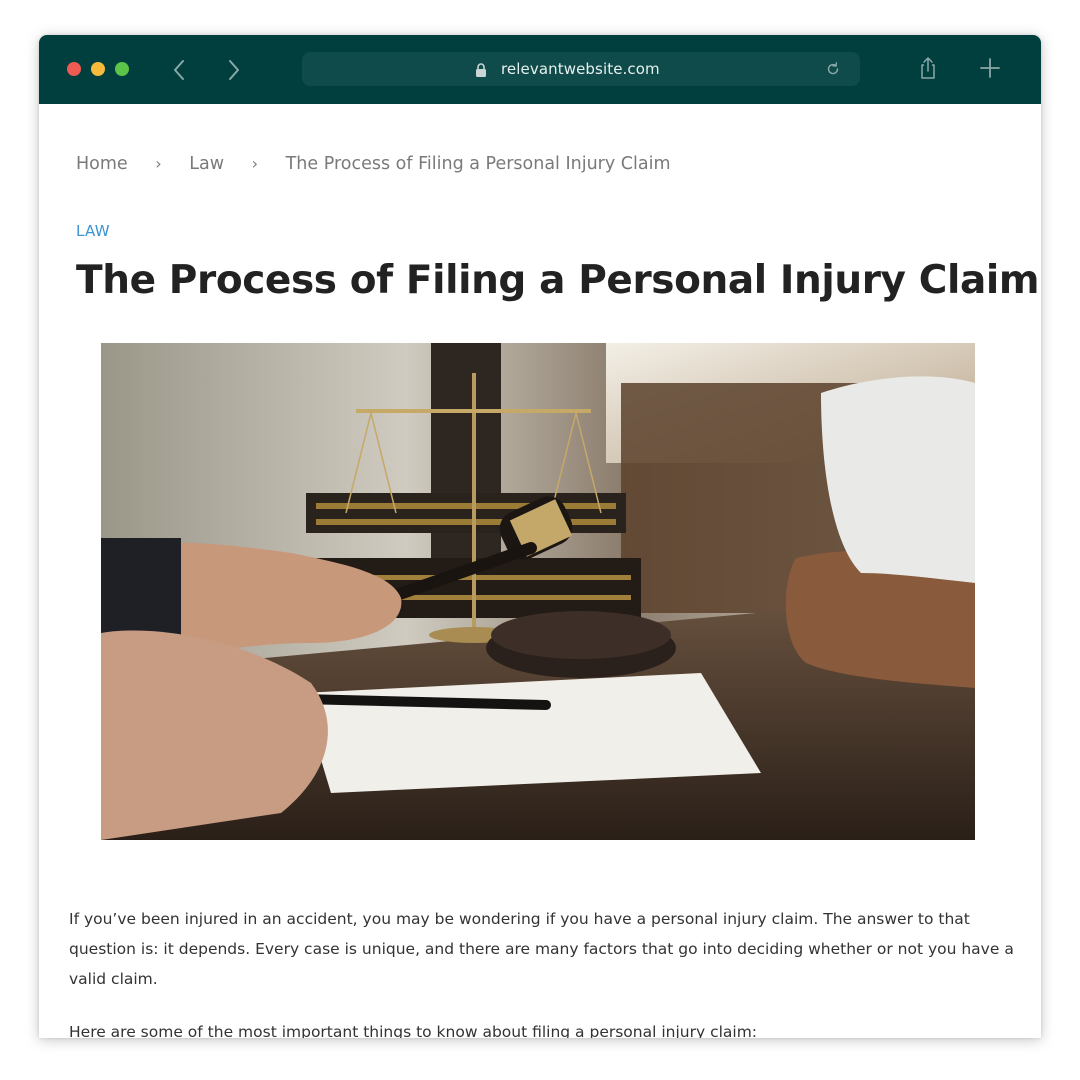 The image size is (1080, 1080). I want to click on reload-icon, so click(833, 71).